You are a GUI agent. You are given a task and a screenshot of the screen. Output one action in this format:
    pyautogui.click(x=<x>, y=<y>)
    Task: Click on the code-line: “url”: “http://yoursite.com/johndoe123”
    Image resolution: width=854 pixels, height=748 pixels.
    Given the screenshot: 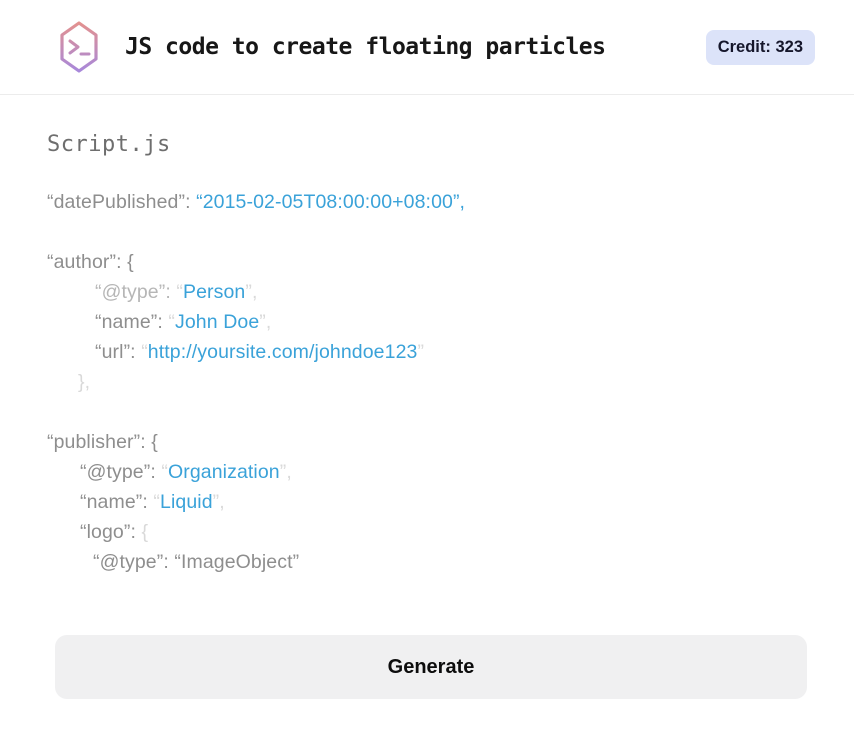 What is the action you would take?
    pyautogui.click(x=450, y=352)
    